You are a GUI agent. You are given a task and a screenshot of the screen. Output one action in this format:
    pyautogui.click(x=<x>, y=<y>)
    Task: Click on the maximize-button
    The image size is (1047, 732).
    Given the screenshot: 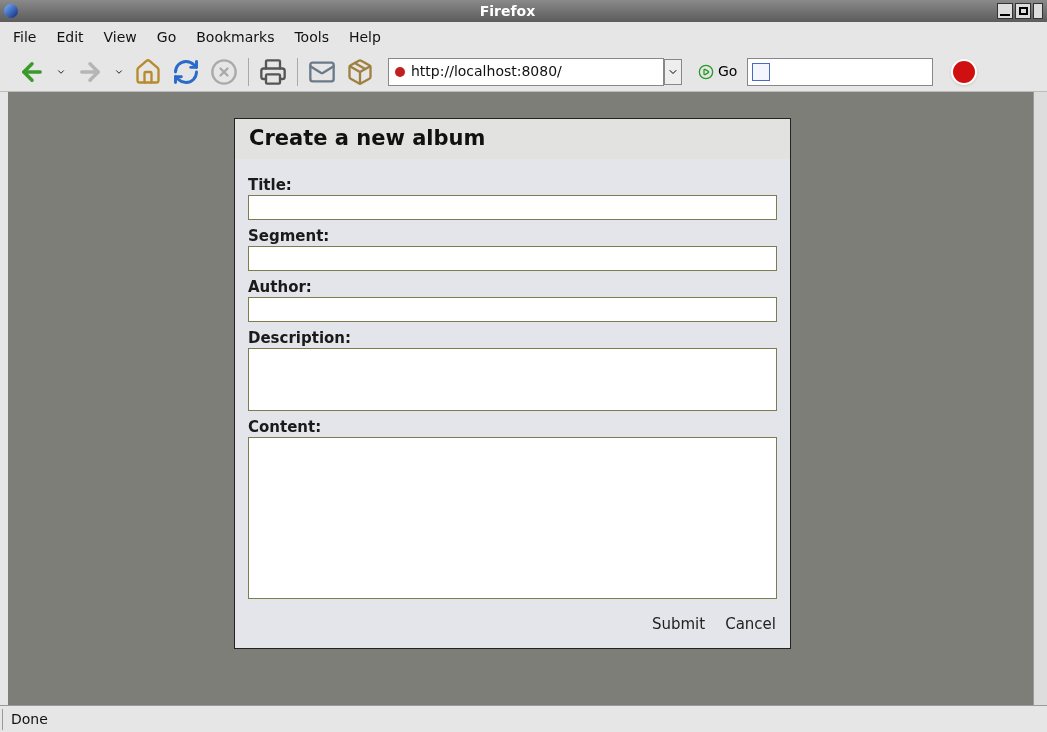 What is the action you would take?
    pyautogui.click(x=1023, y=11)
    